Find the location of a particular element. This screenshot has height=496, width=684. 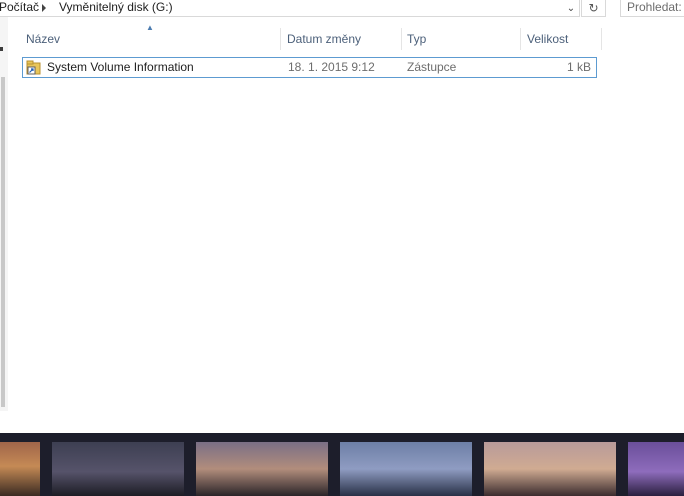

file-date-modified: 18. 1. 2015 9:12 is located at coordinates (331, 67).